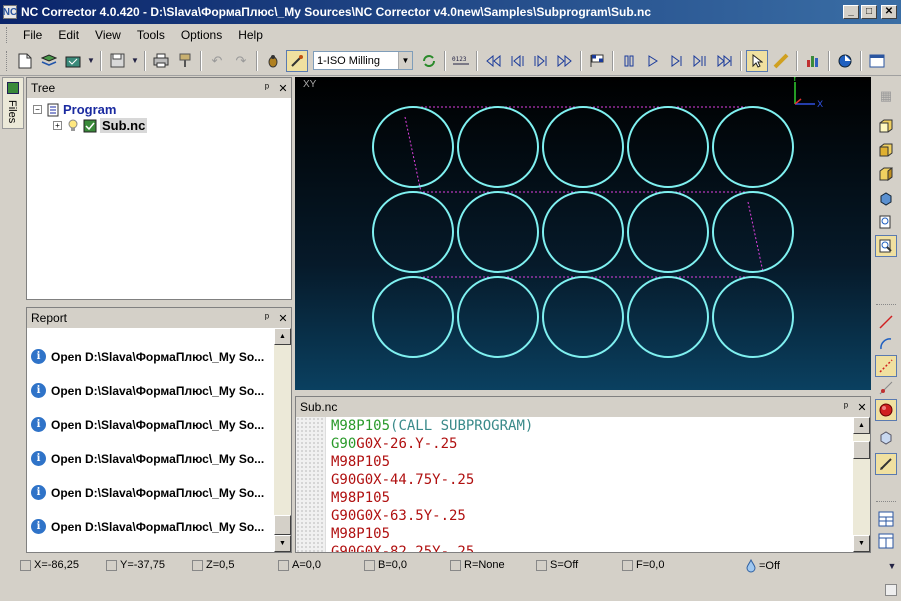 This screenshot has width=901, height=601. Describe the element at coordinates (877, 61) in the screenshot. I see `window-icon` at that location.